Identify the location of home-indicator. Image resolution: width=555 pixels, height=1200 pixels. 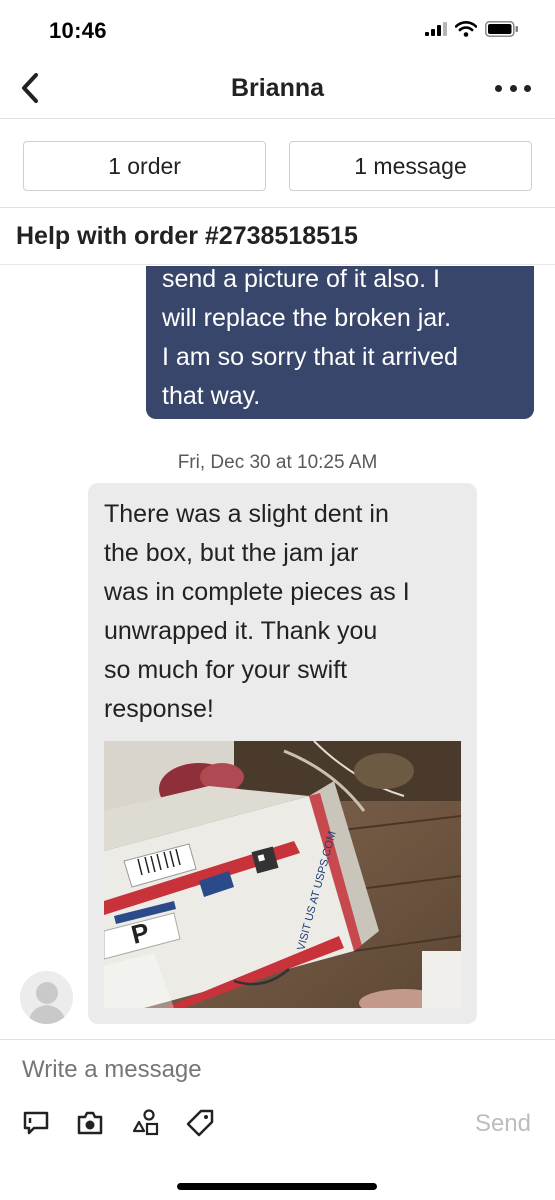
(277, 1186).